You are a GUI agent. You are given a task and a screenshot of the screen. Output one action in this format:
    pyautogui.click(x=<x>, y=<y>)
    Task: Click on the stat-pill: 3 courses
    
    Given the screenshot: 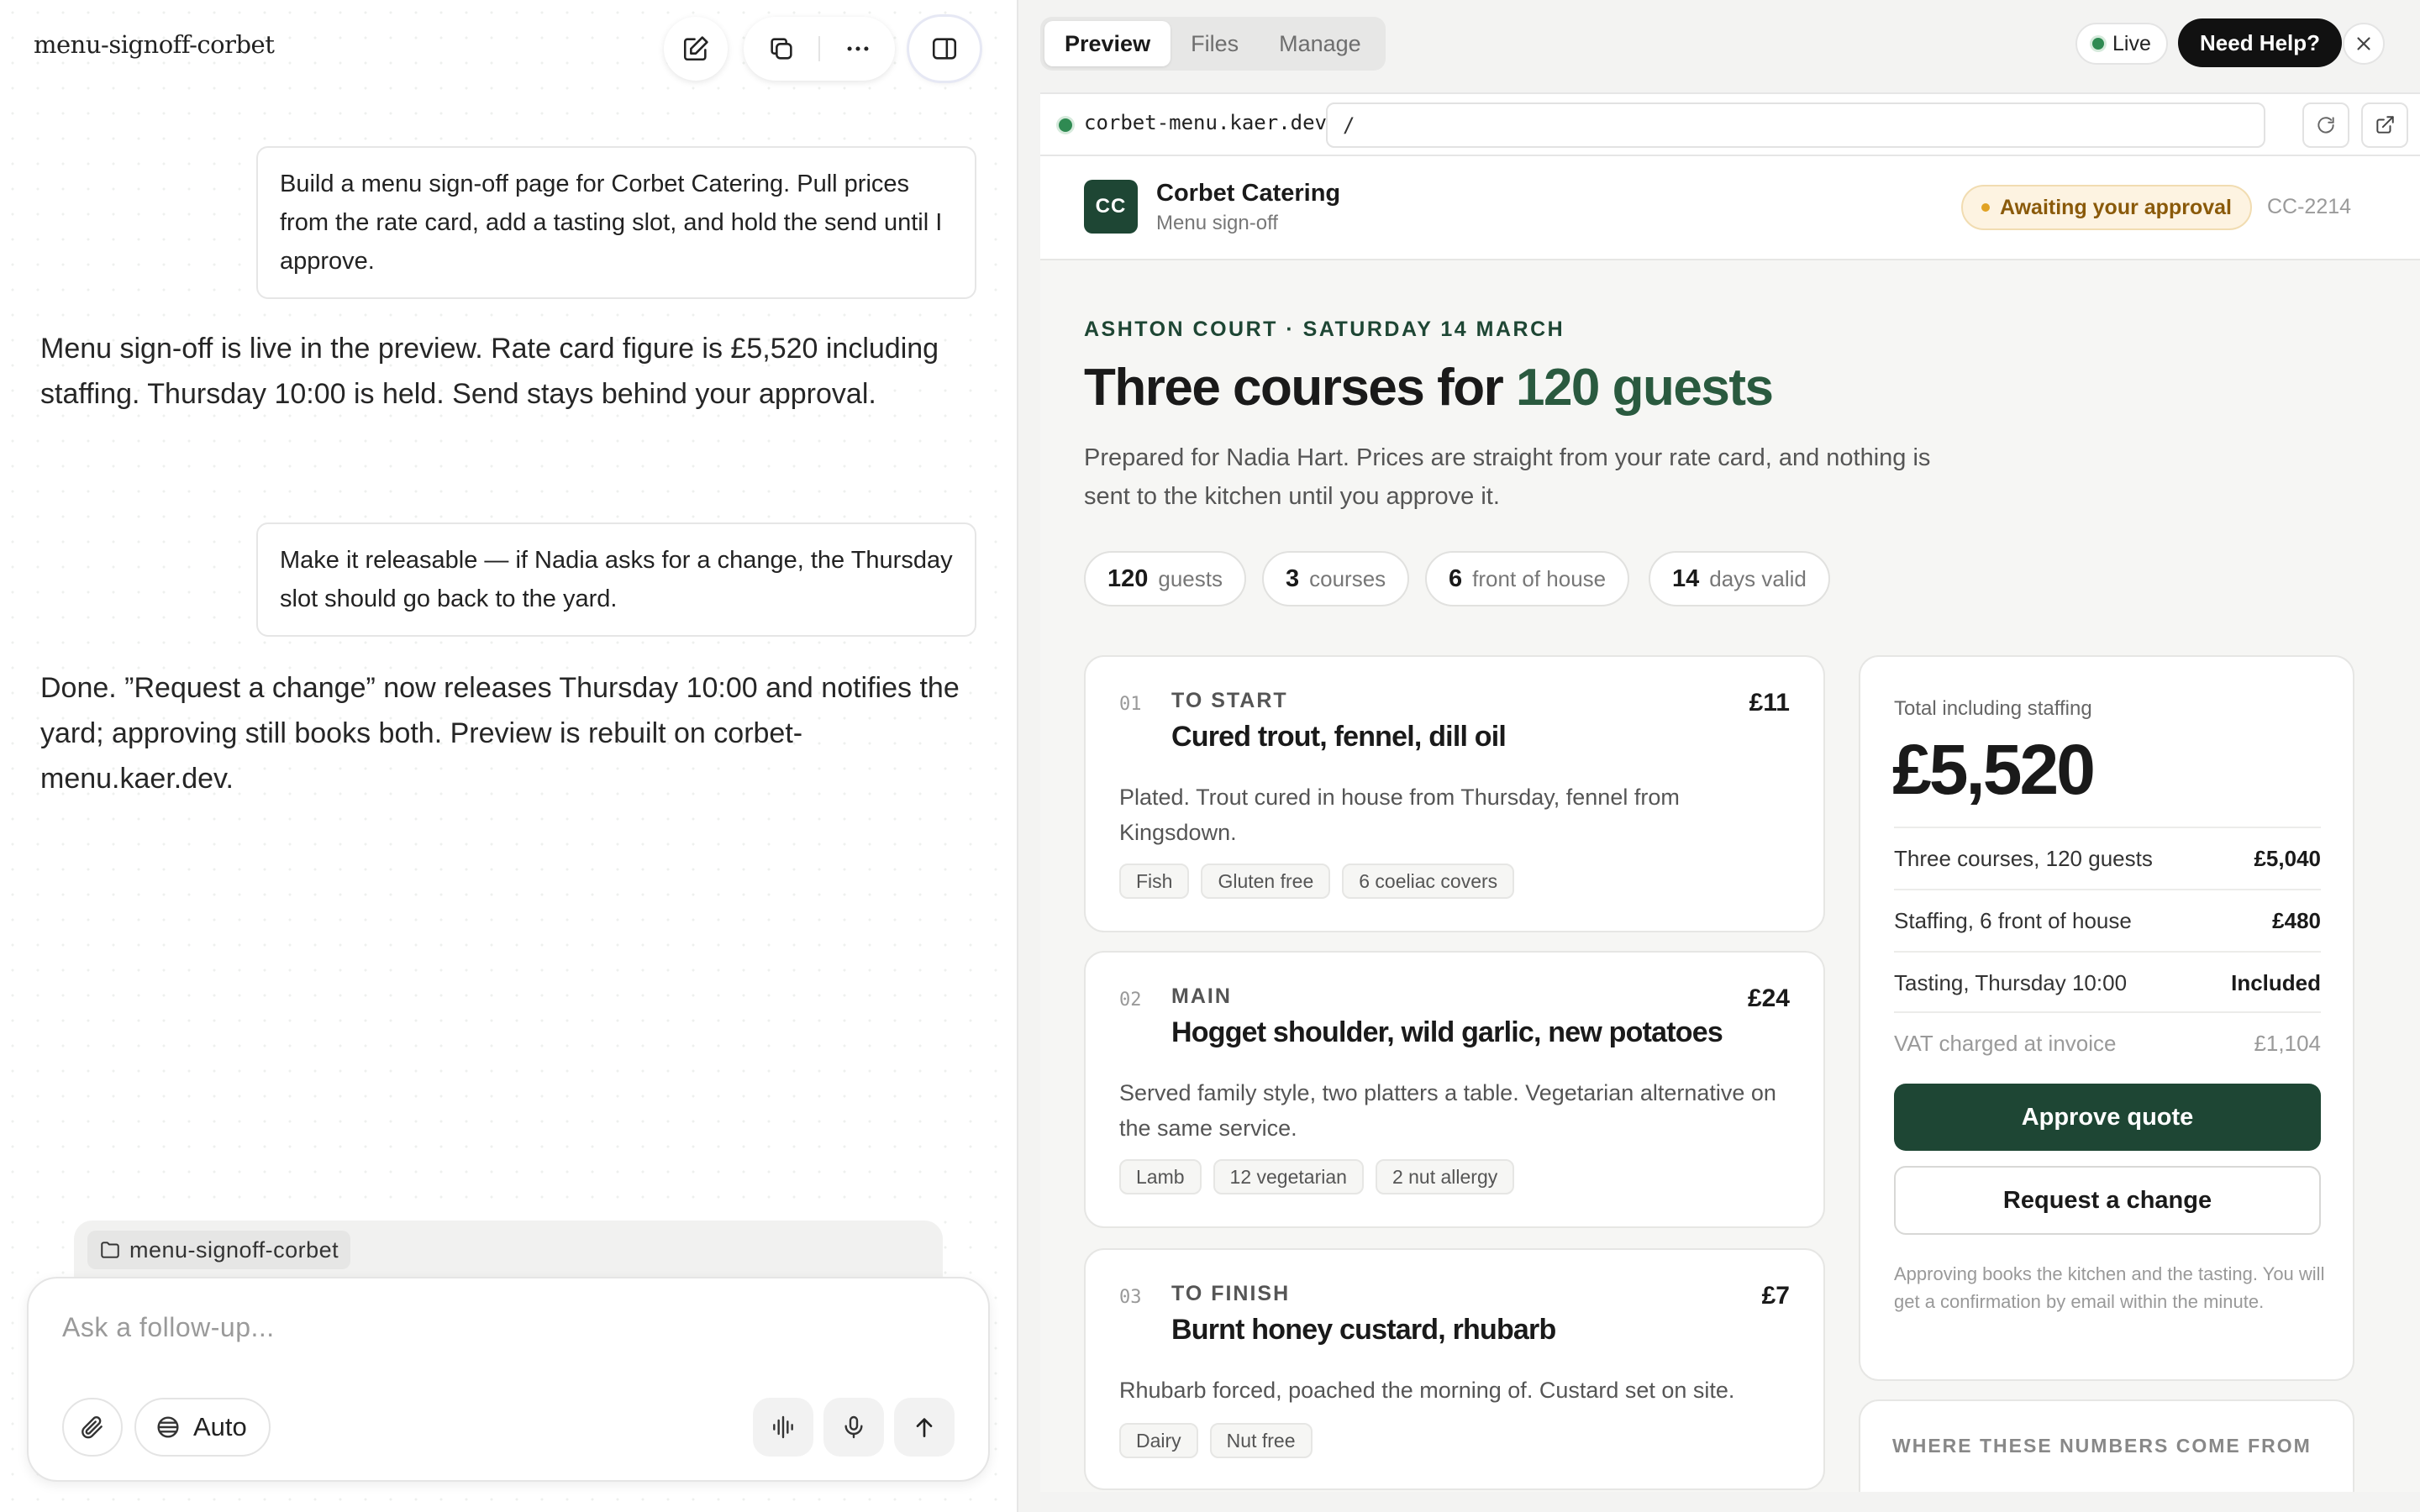 What is the action you would take?
    pyautogui.click(x=1336, y=578)
    